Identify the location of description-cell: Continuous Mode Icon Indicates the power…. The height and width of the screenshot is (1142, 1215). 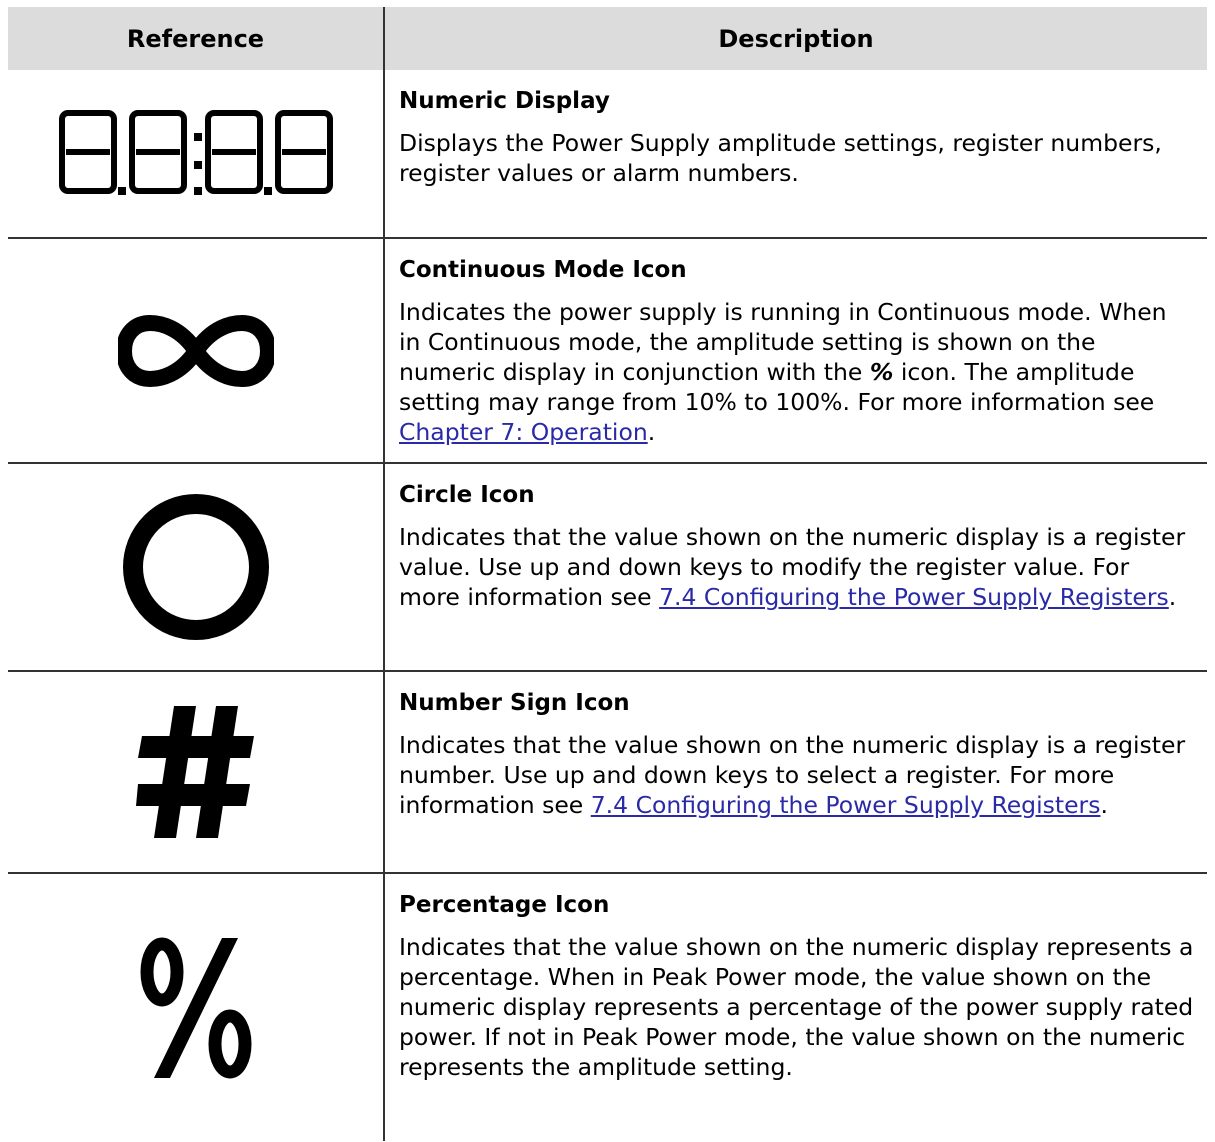
(795, 351).